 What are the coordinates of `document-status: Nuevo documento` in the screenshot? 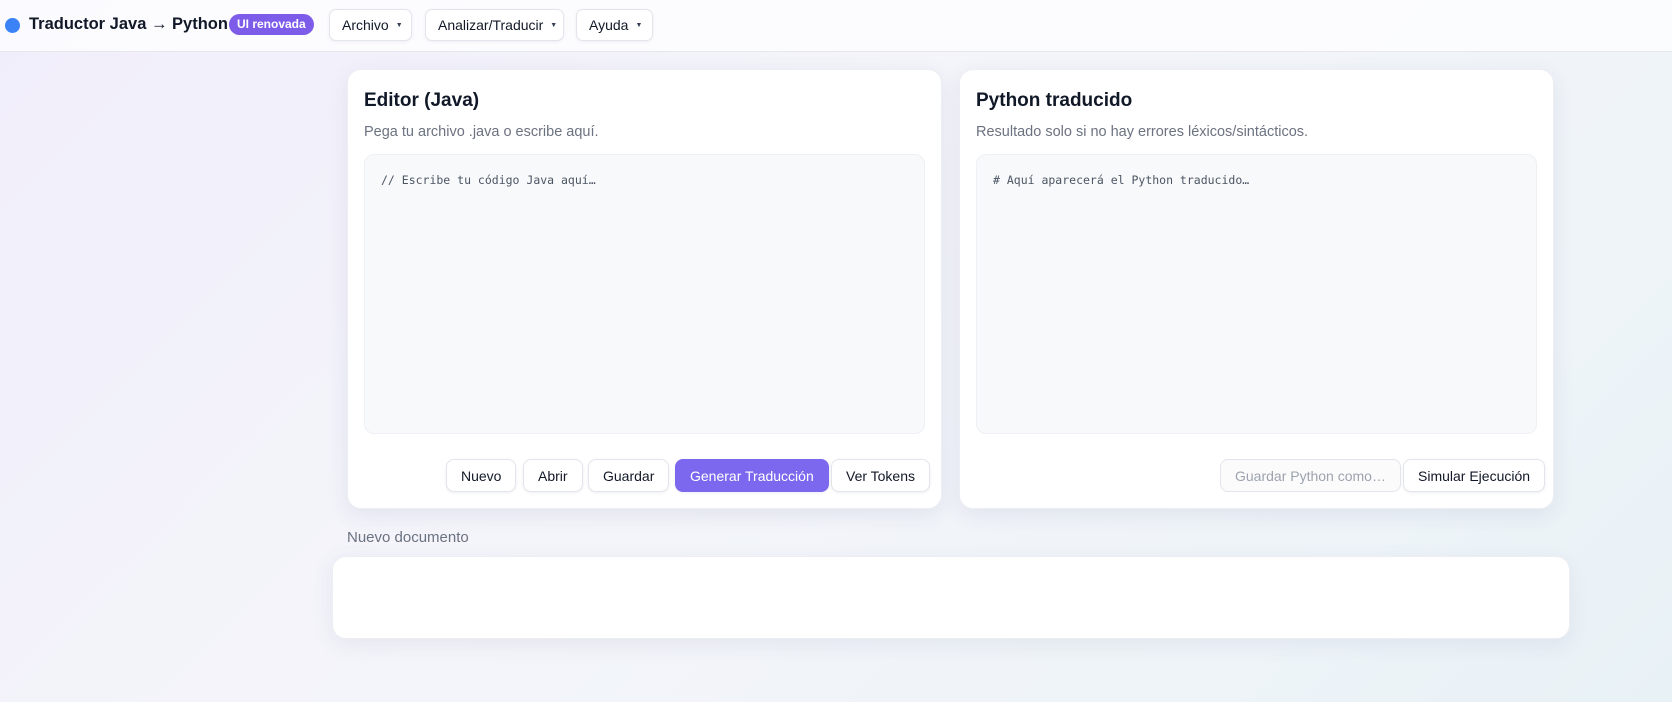 It's located at (408, 537).